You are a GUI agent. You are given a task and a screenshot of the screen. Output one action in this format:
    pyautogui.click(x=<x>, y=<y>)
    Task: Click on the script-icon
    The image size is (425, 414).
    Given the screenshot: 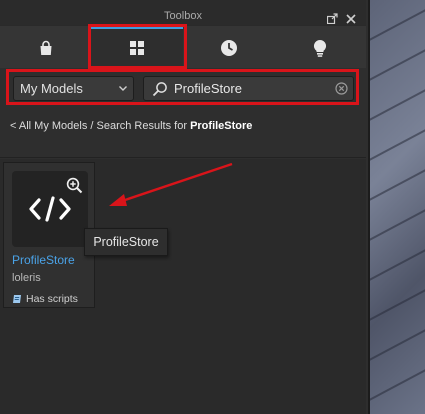 What is the action you would take?
    pyautogui.click(x=17, y=299)
    